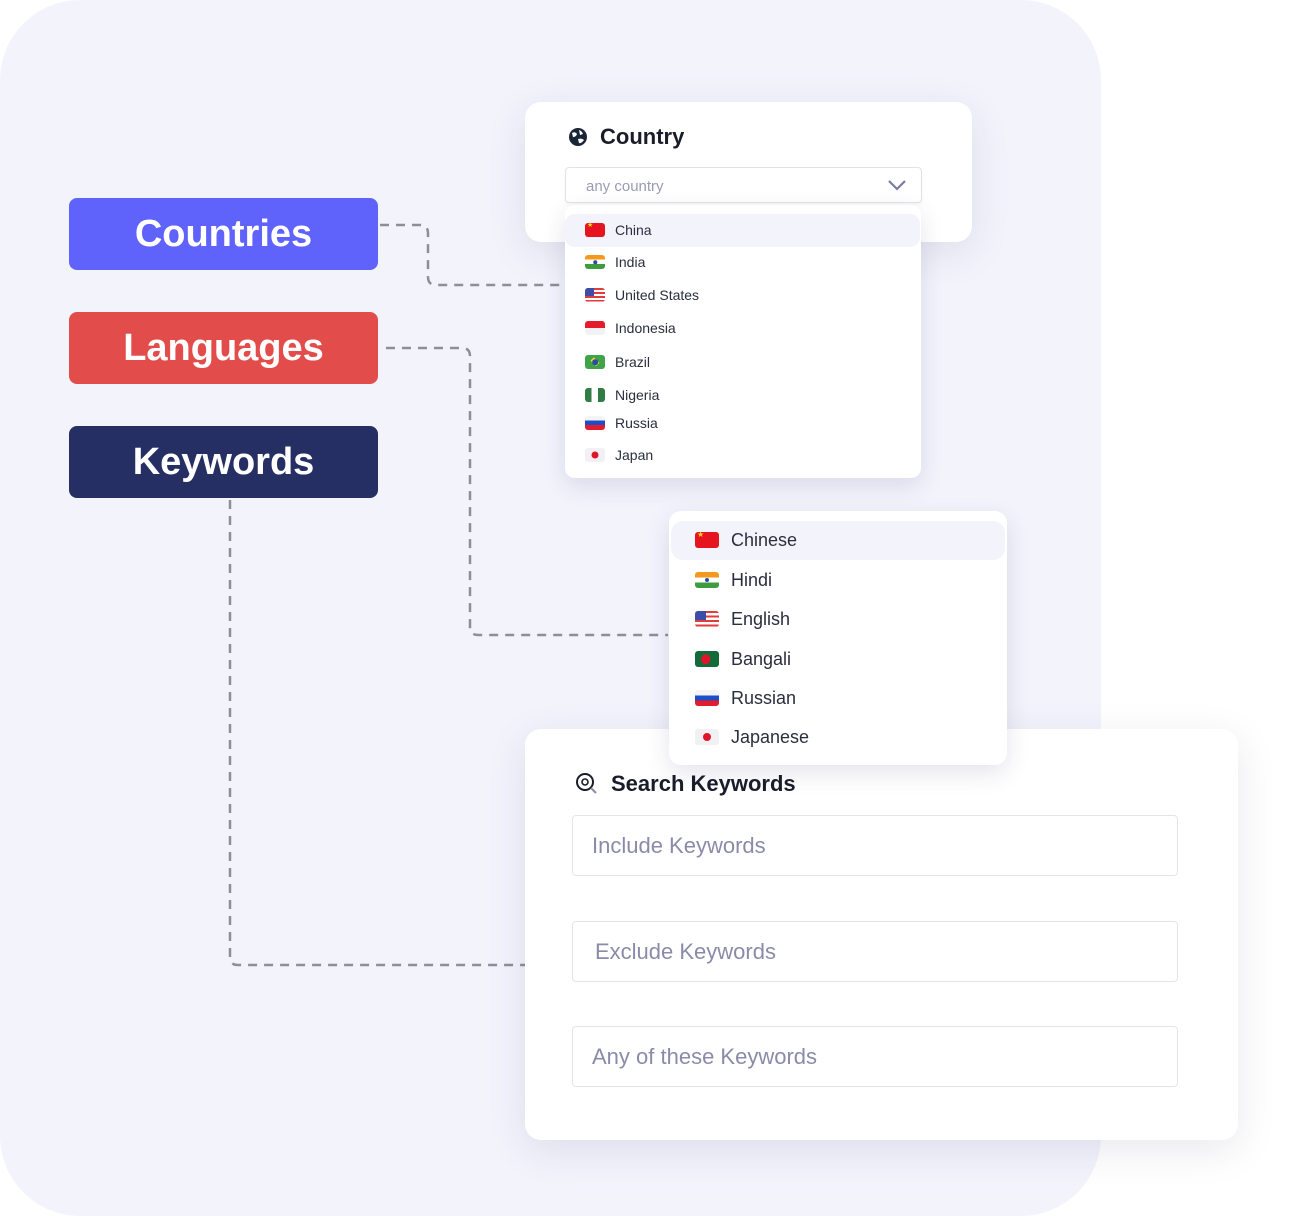  I want to click on language-option-label: Russian, so click(764, 697).